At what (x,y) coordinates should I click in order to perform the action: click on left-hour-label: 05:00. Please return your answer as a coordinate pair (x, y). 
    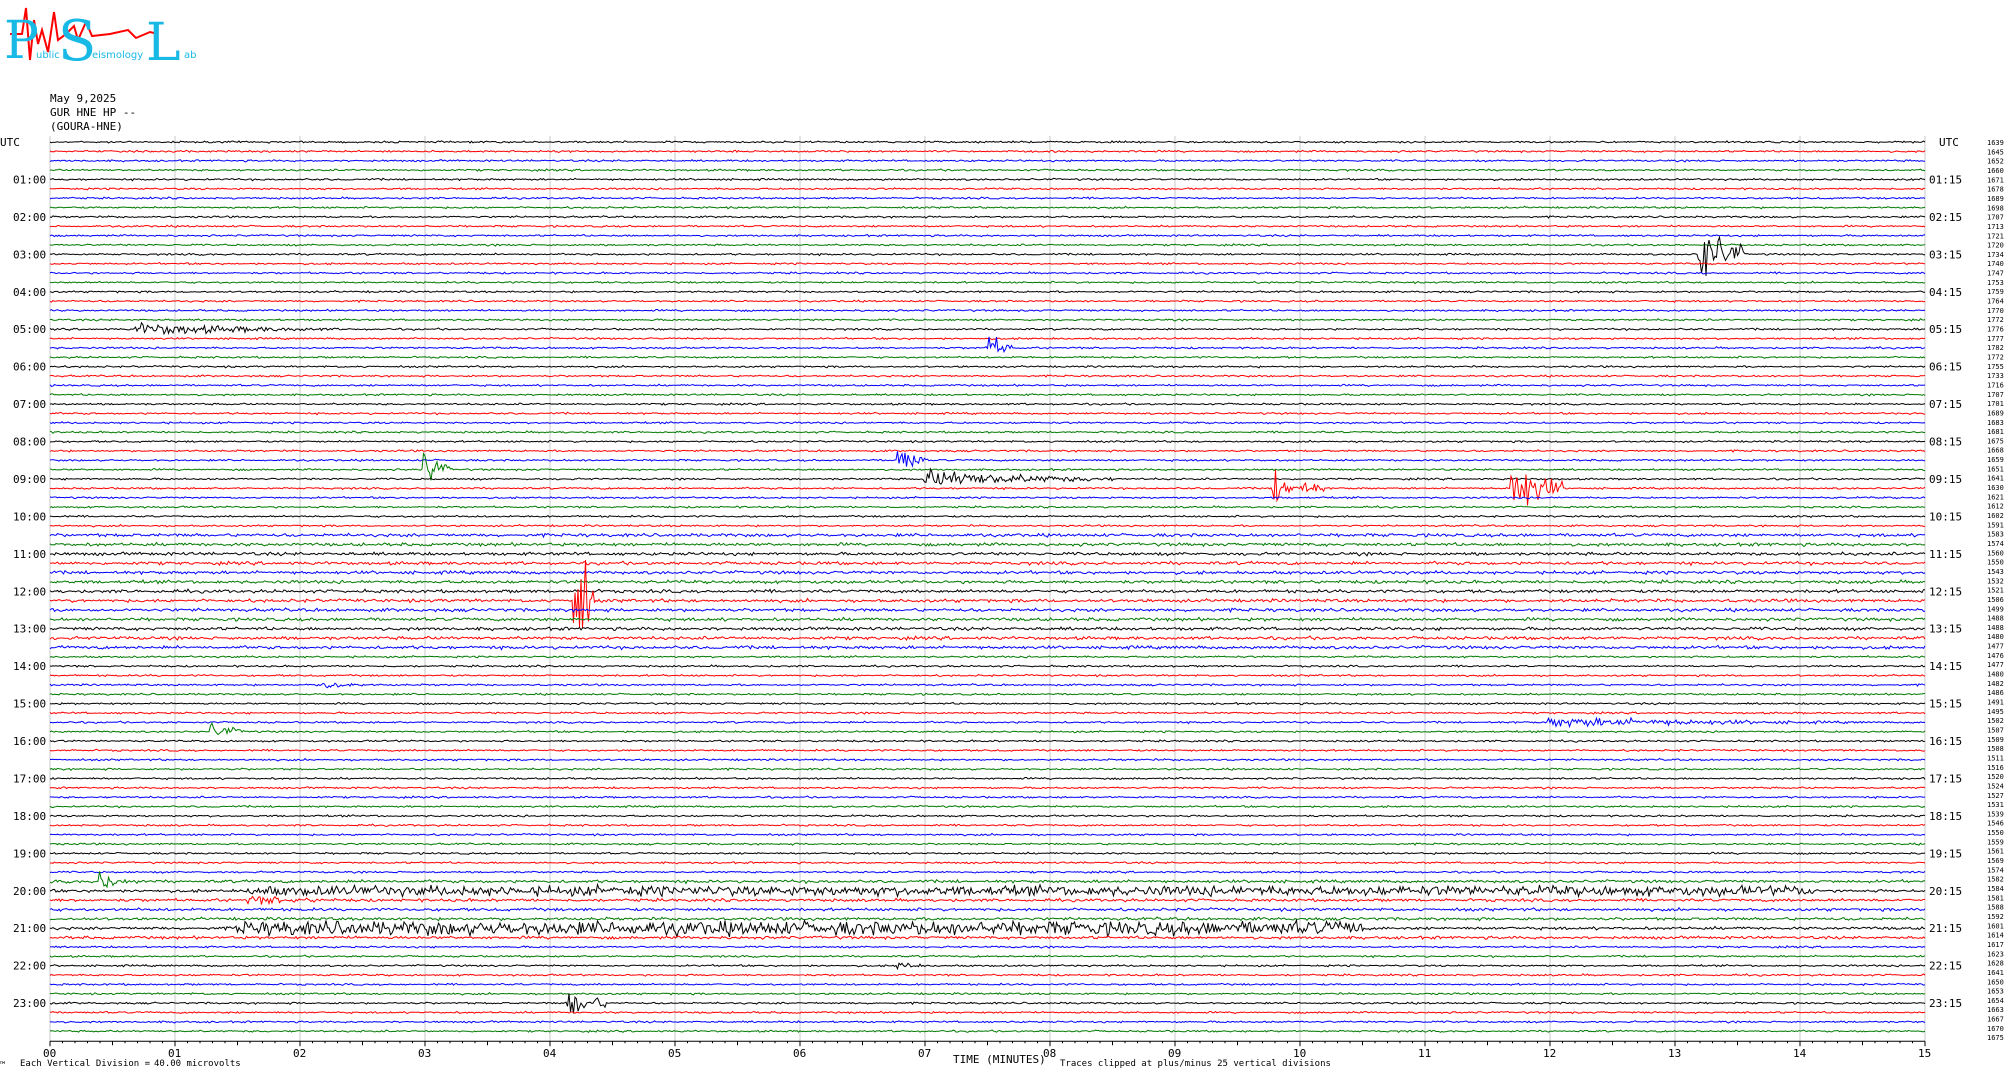
    Looking at the image, I should click on (29, 329).